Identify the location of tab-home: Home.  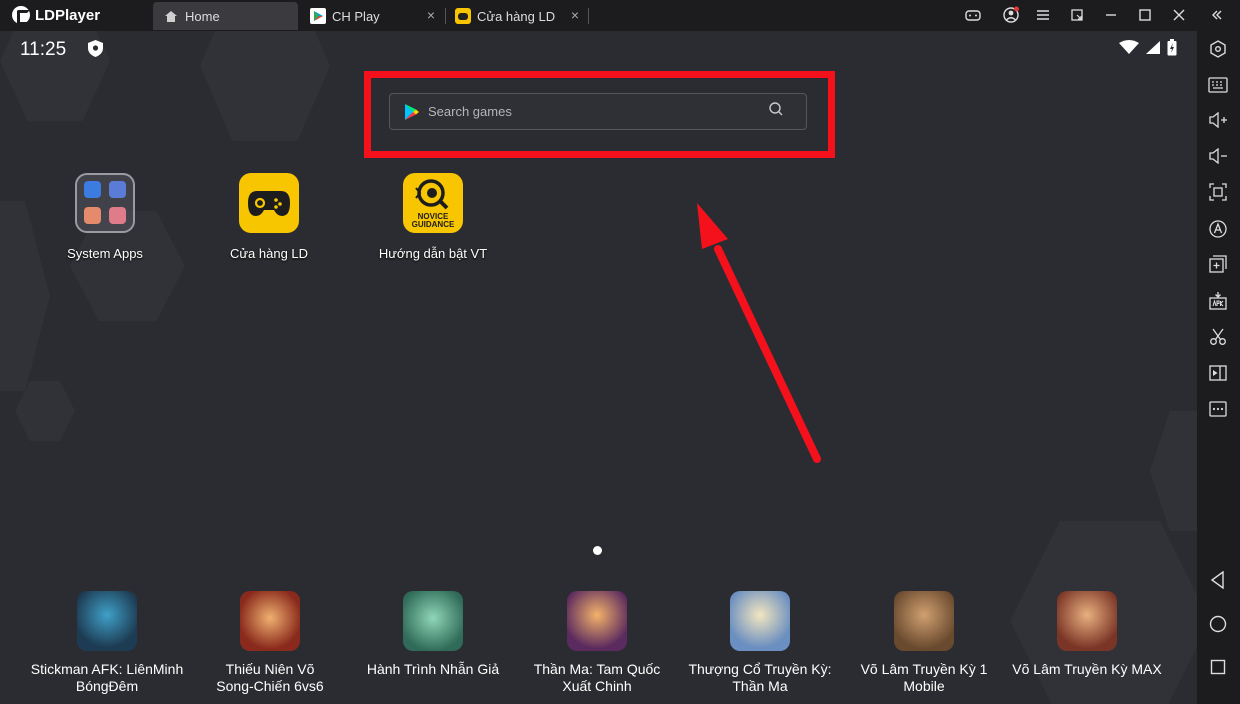
(225, 16).